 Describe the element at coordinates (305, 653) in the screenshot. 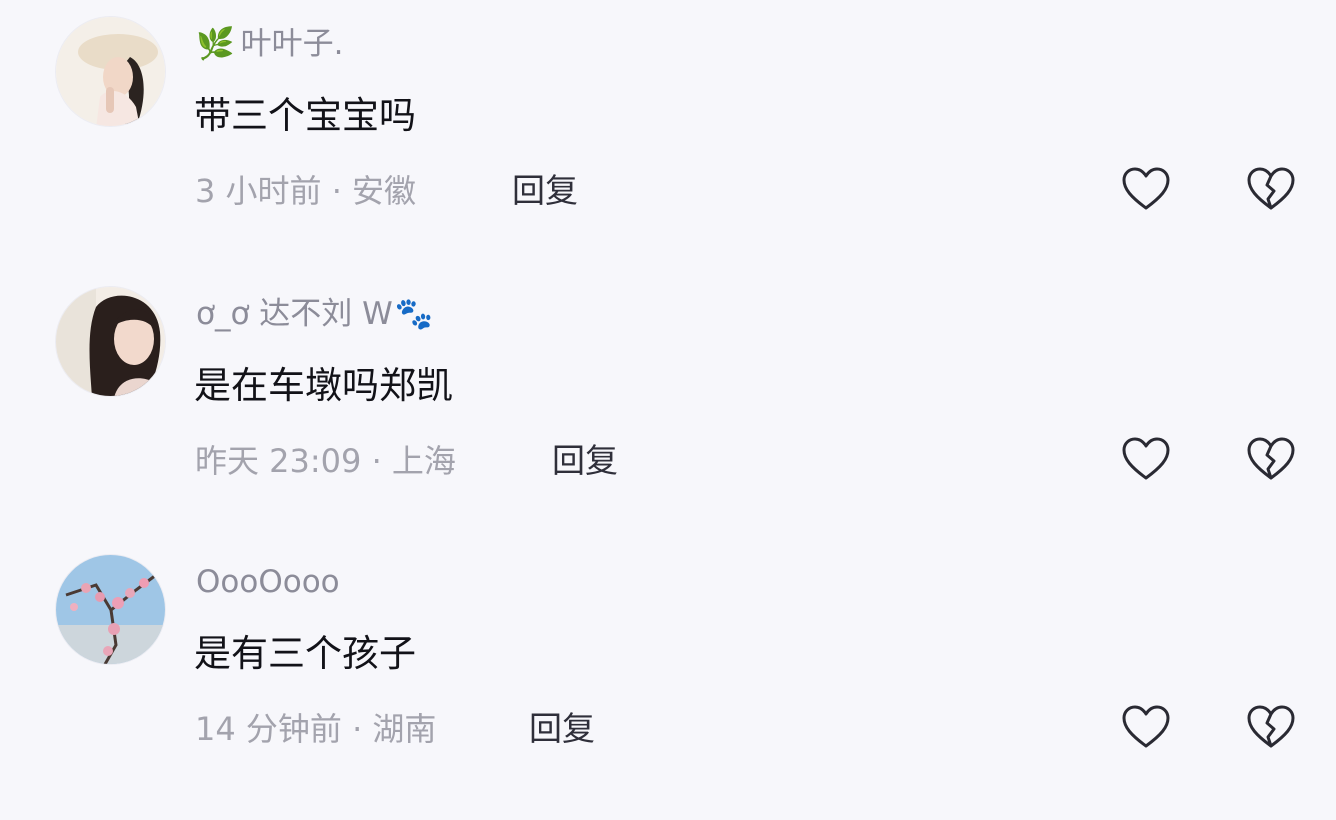

I see `comment-text: 是有三个孩子` at that location.